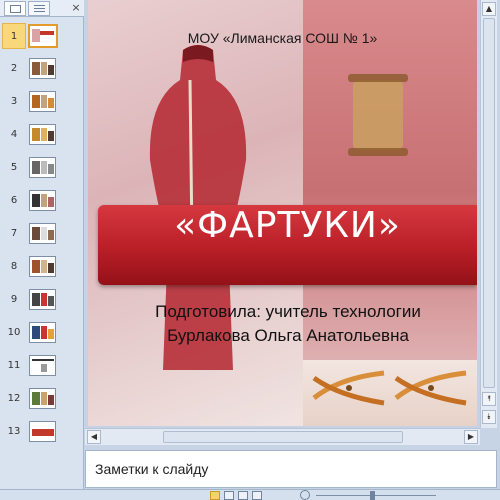 The height and width of the screenshot is (500, 500). I want to click on slide-number: 6, so click(14, 200).